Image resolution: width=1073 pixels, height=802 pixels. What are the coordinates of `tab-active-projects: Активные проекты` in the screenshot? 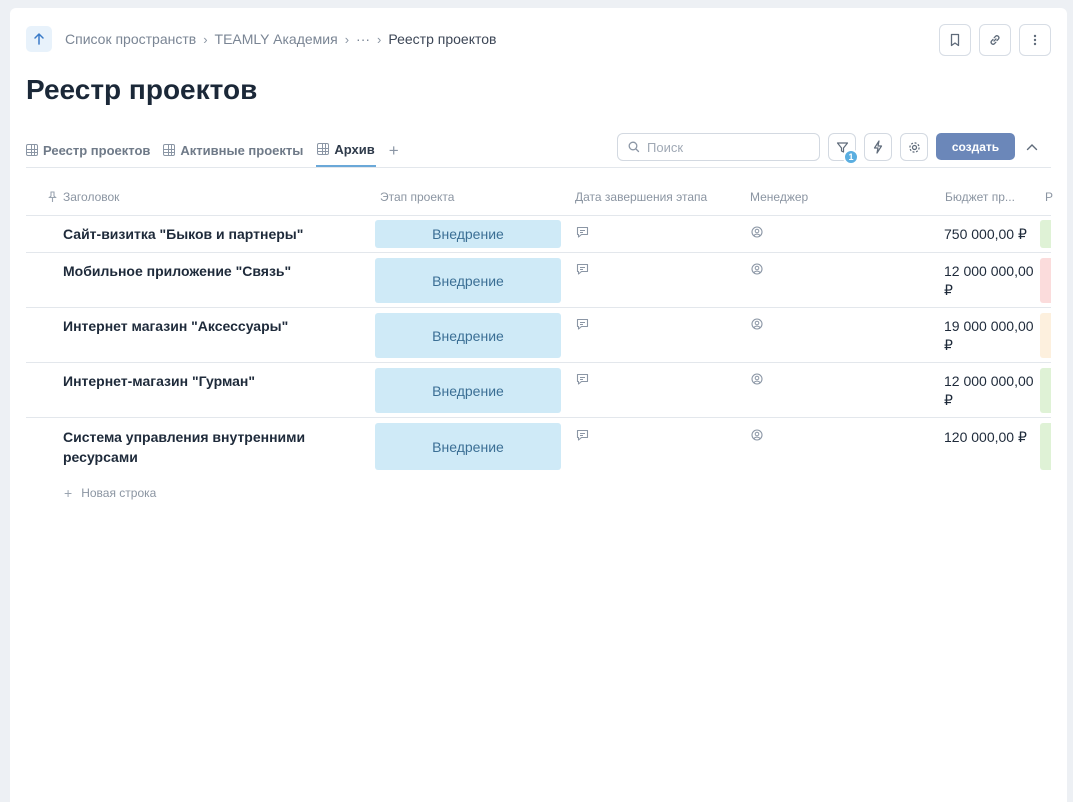 It's located at (233, 150).